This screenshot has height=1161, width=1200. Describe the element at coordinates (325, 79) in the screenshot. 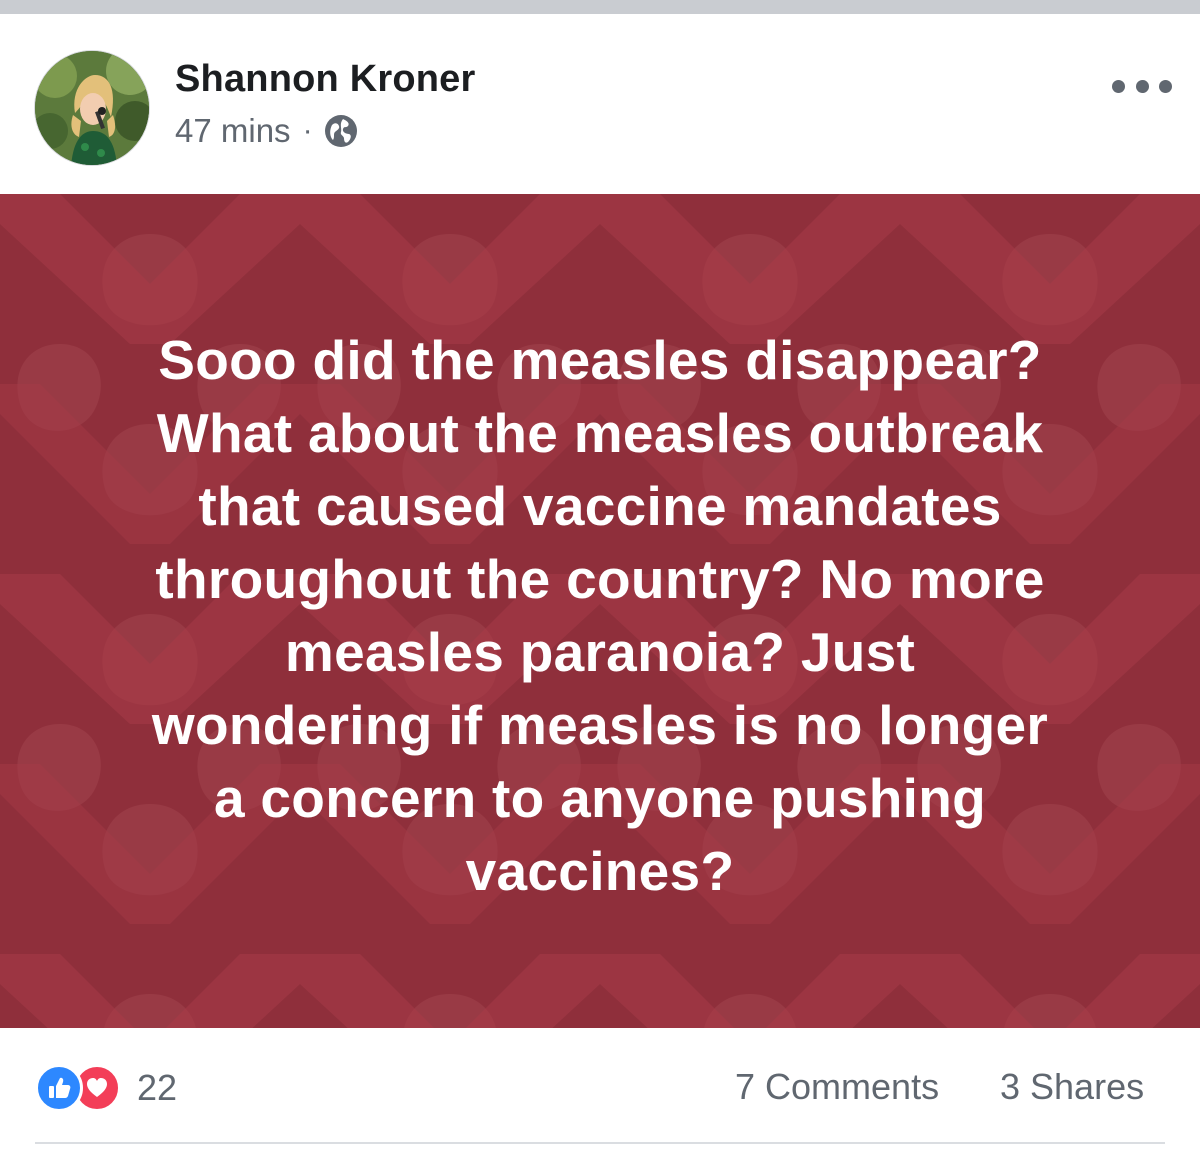

I see `author-name: Shannon Kroner` at that location.